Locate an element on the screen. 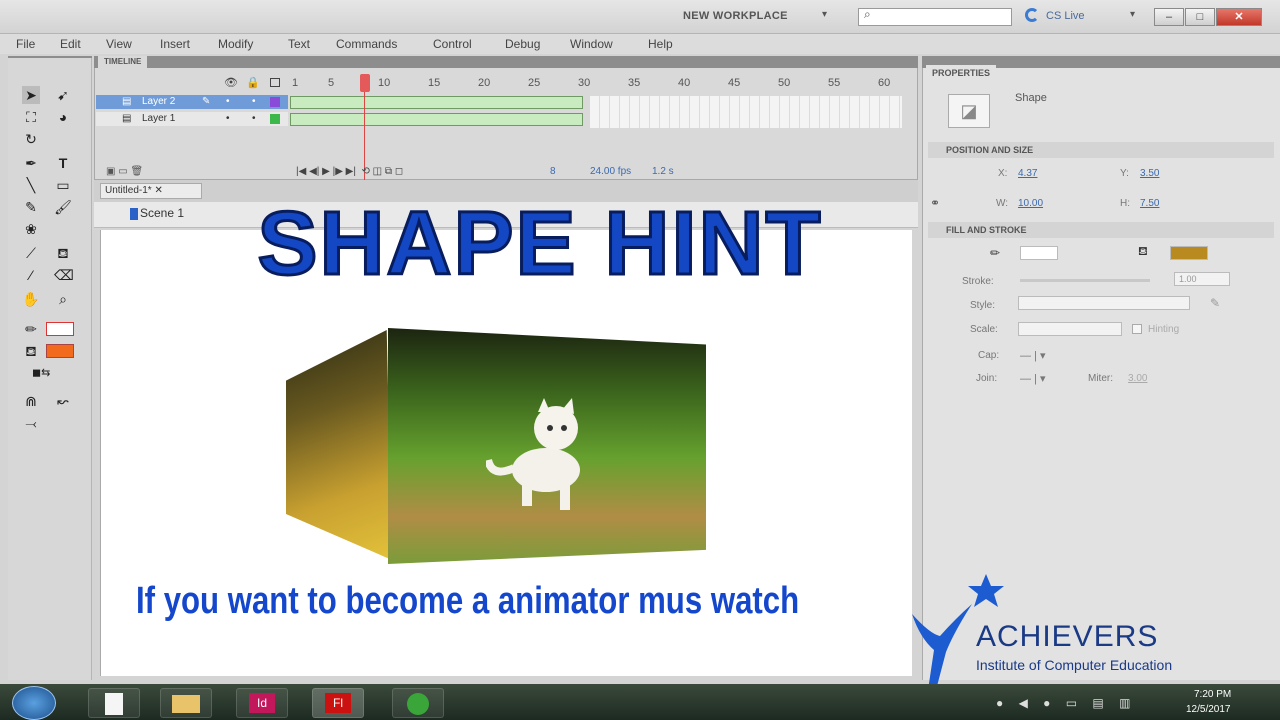 The image size is (1280, 720). join-dropdown: — | ▾ is located at coordinates (1033, 378).